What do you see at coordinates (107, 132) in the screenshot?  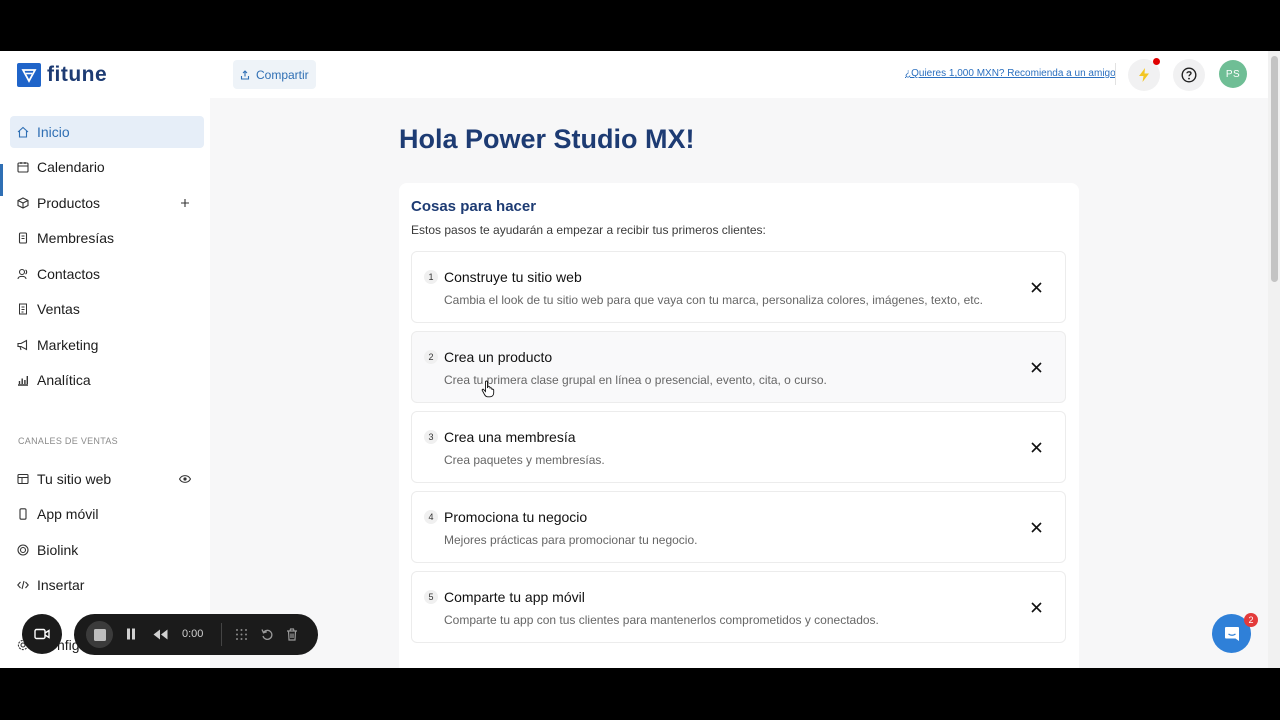 I see `sidebar-item-inicio: Inicio` at bounding box center [107, 132].